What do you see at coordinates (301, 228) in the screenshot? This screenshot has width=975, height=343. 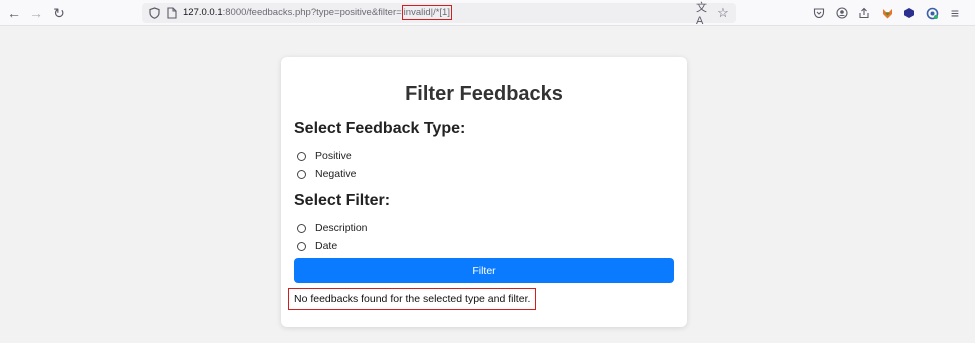 I see `radio-description-circle` at bounding box center [301, 228].